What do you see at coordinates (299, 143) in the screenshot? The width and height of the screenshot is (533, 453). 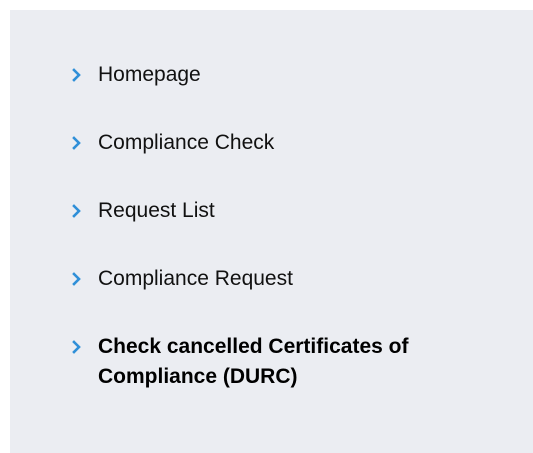 I see `nav-item-compliance-check: Compliance Check` at bounding box center [299, 143].